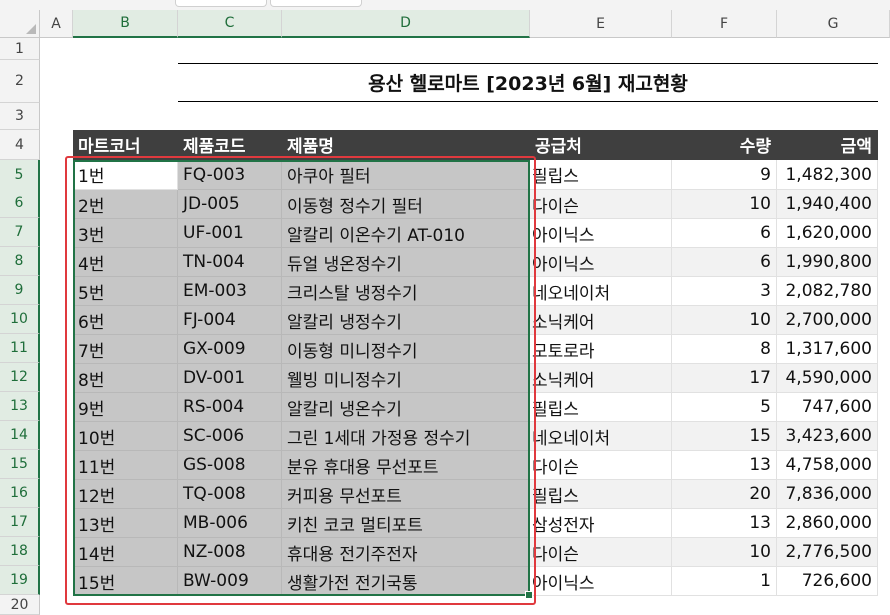 The image size is (890, 615). I want to click on cell-qty: 17, so click(724, 378).